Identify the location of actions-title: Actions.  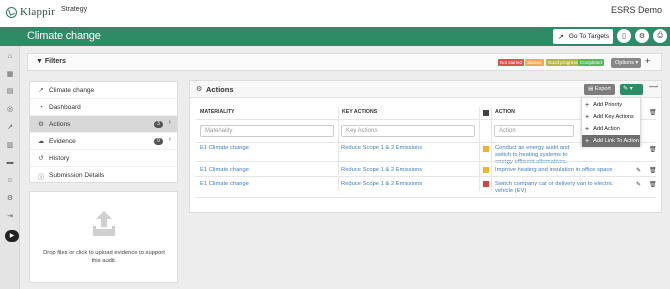
(220, 89).